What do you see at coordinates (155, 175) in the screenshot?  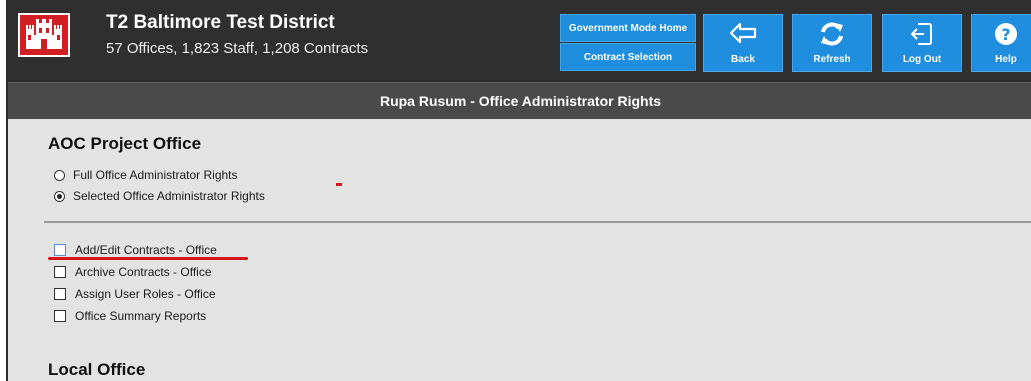 I see `radio-label: Full Office Administrator Rights` at bounding box center [155, 175].